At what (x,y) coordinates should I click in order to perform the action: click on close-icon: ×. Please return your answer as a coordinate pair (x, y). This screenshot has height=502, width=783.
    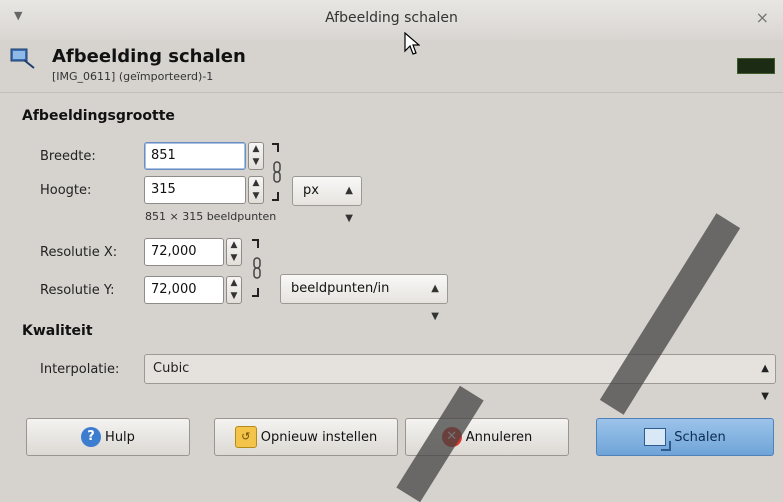
    Looking at the image, I should click on (762, 17).